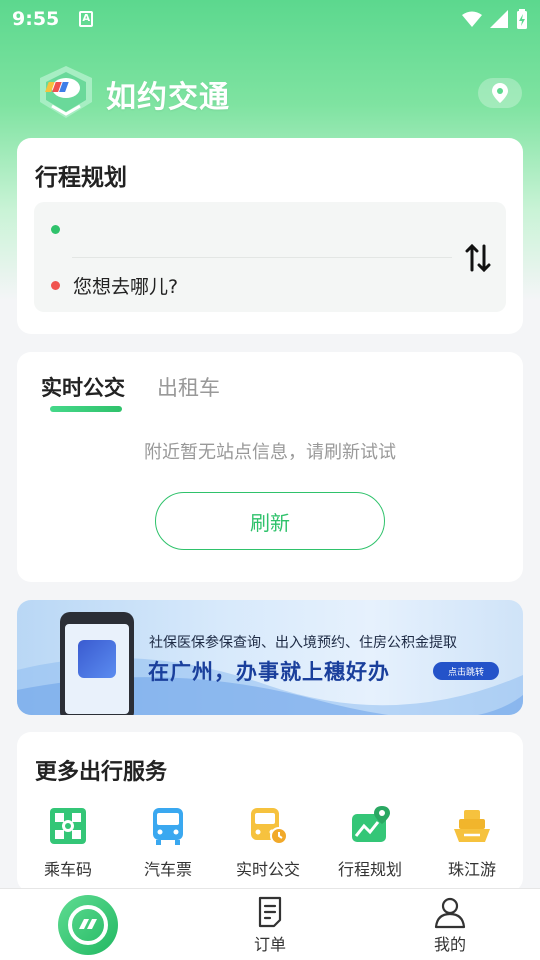 The height and width of the screenshot is (960, 540). What do you see at coordinates (125, 285) in the screenshot?
I see `destination-field: 您想去哪儿?` at bounding box center [125, 285].